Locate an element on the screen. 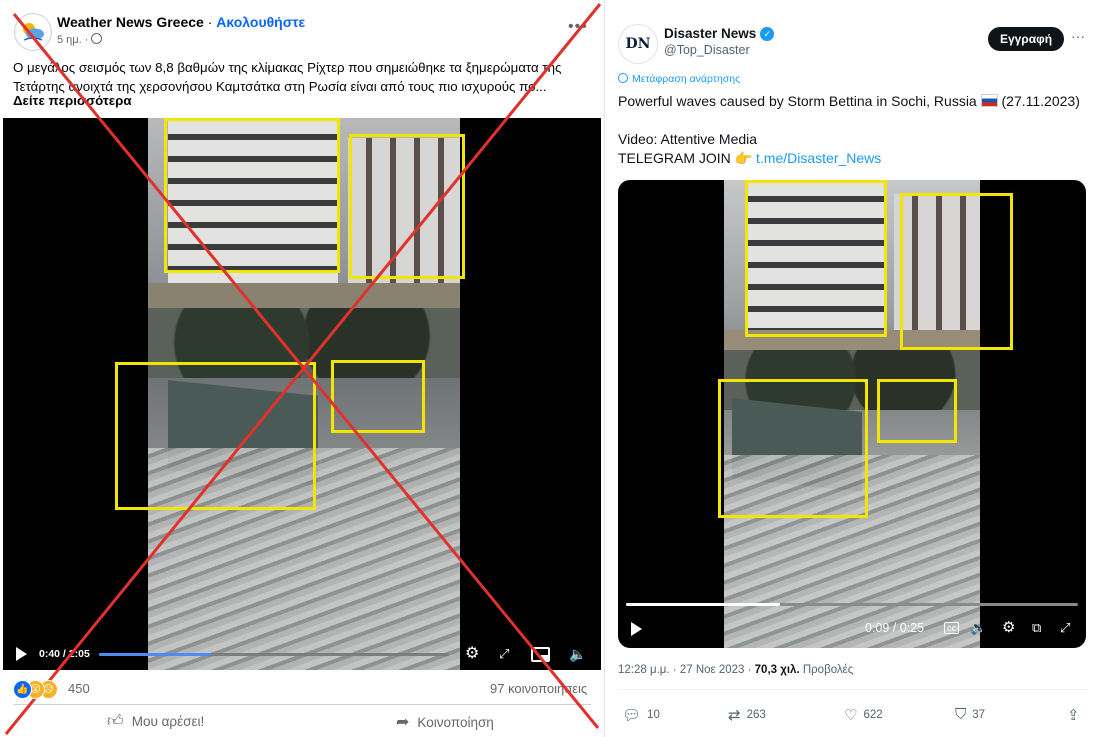 The width and height of the screenshot is (1100, 737). more-options-icon: ••• is located at coordinates (578, 27).